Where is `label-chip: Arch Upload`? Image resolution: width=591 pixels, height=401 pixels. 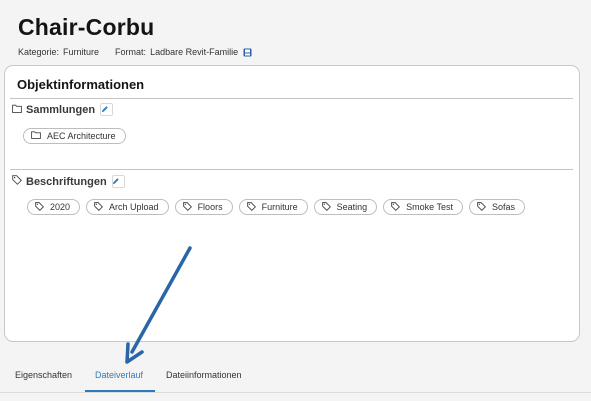 label-chip: Arch Upload is located at coordinates (127, 207).